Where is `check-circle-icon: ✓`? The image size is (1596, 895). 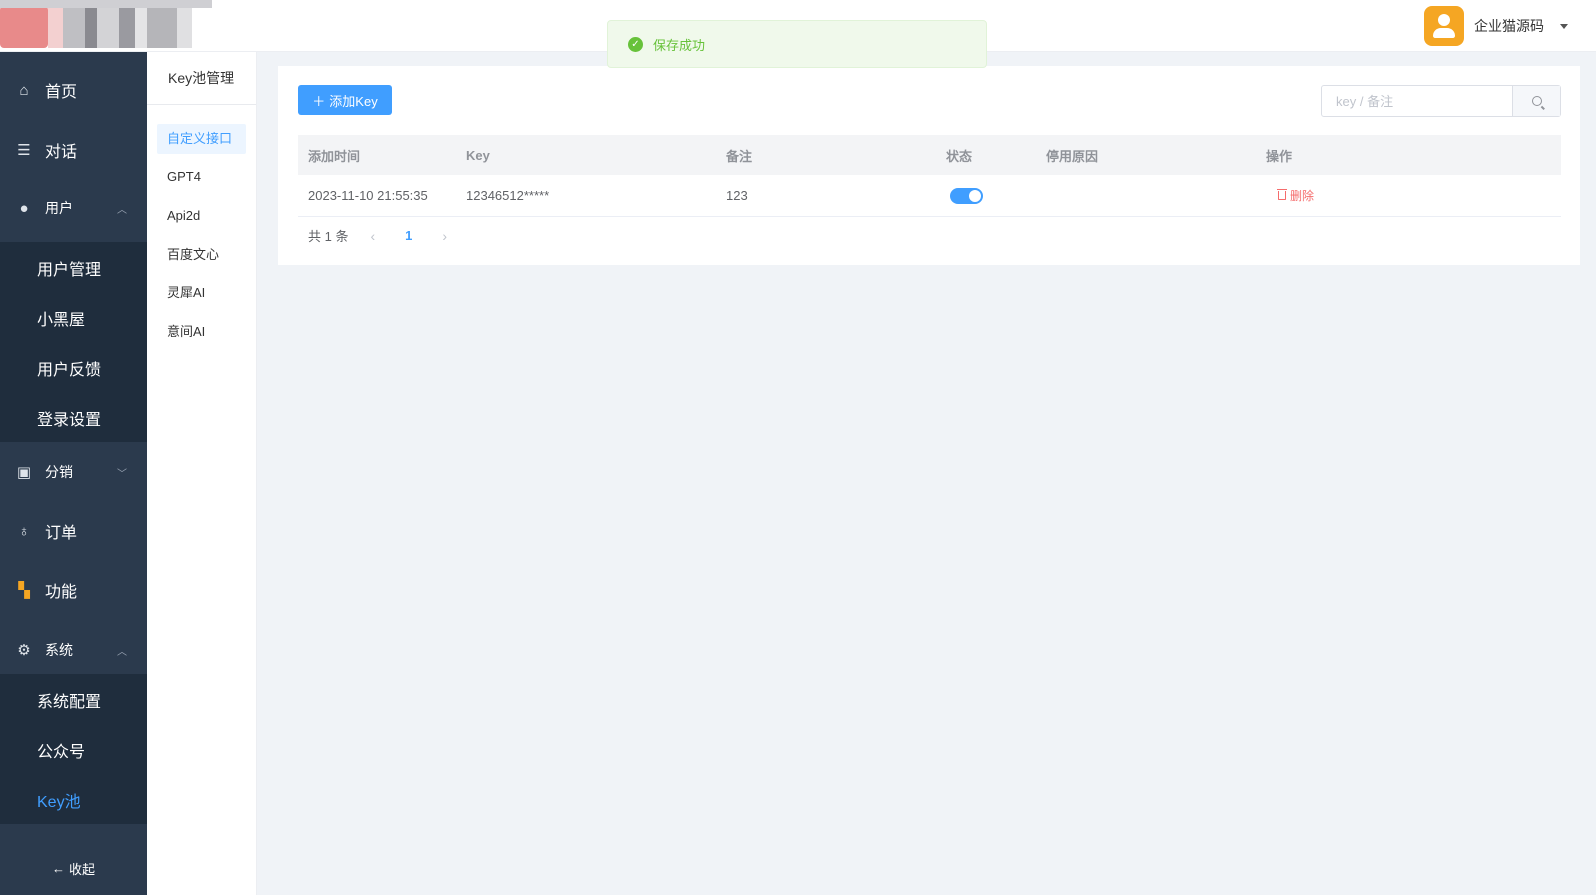
check-circle-icon: ✓ is located at coordinates (635, 44).